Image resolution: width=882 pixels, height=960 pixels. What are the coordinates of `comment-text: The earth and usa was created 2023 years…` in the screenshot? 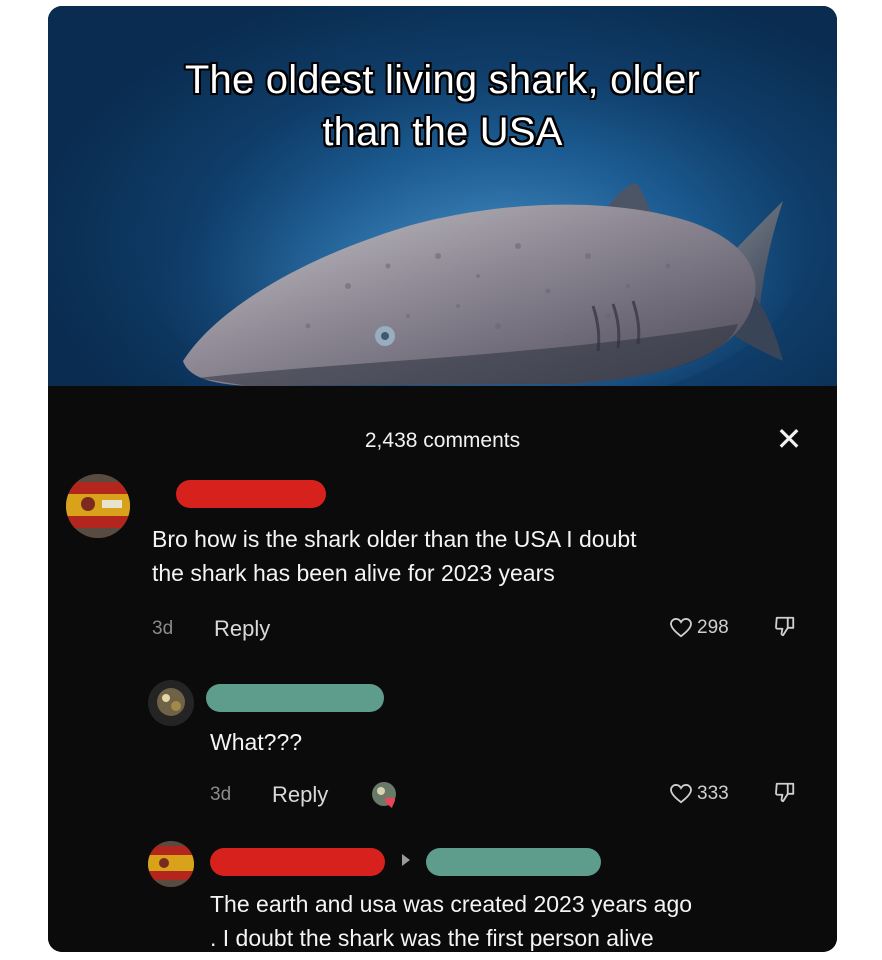 It's located at (520, 919).